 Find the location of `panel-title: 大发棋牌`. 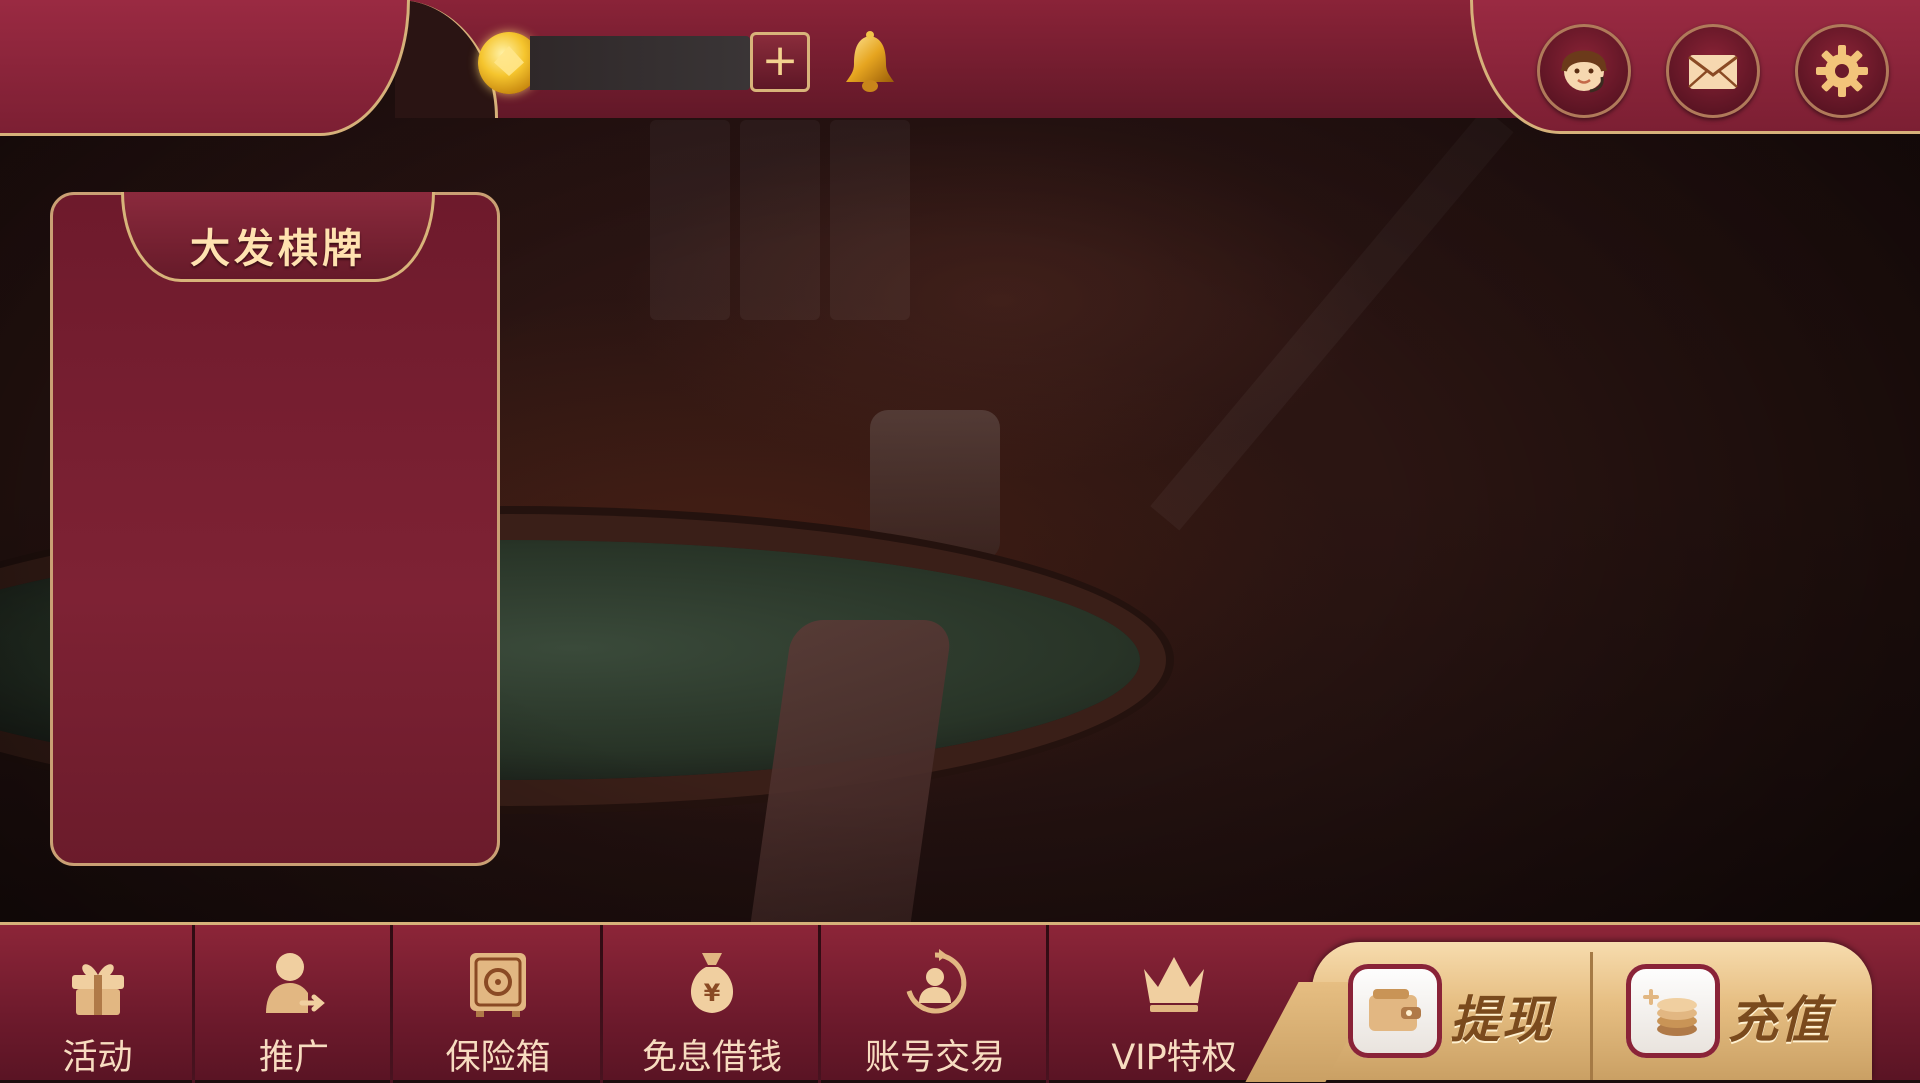

panel-title: 大发棋牌 is located at coordinates (278, 249).